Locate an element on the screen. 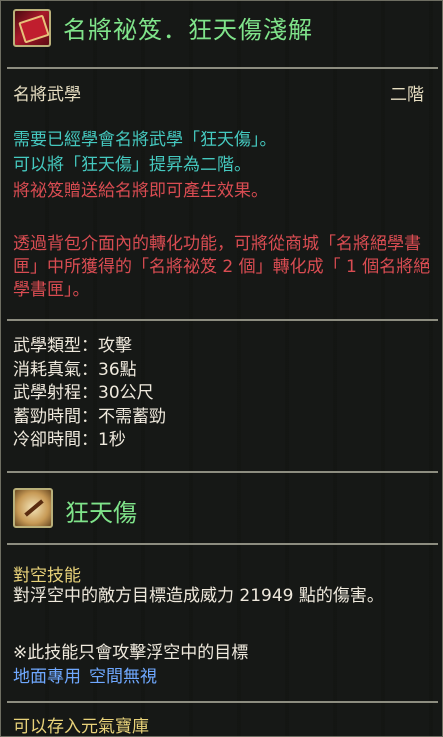  skill-note: ※此技能只會攻擊浮空中的目標 is located at coordinates (131, 653).